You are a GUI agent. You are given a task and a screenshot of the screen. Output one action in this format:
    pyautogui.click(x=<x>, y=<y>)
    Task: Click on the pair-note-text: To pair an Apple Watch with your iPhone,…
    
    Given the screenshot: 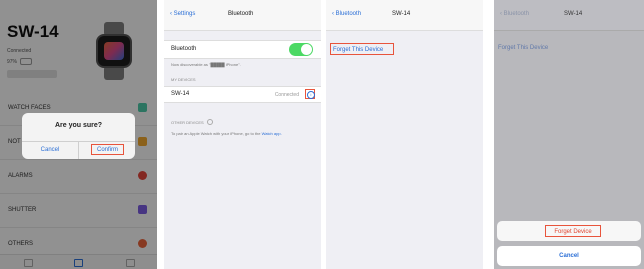 What is the action you would take?
    pyautogui.click(x=216, y=133)
    